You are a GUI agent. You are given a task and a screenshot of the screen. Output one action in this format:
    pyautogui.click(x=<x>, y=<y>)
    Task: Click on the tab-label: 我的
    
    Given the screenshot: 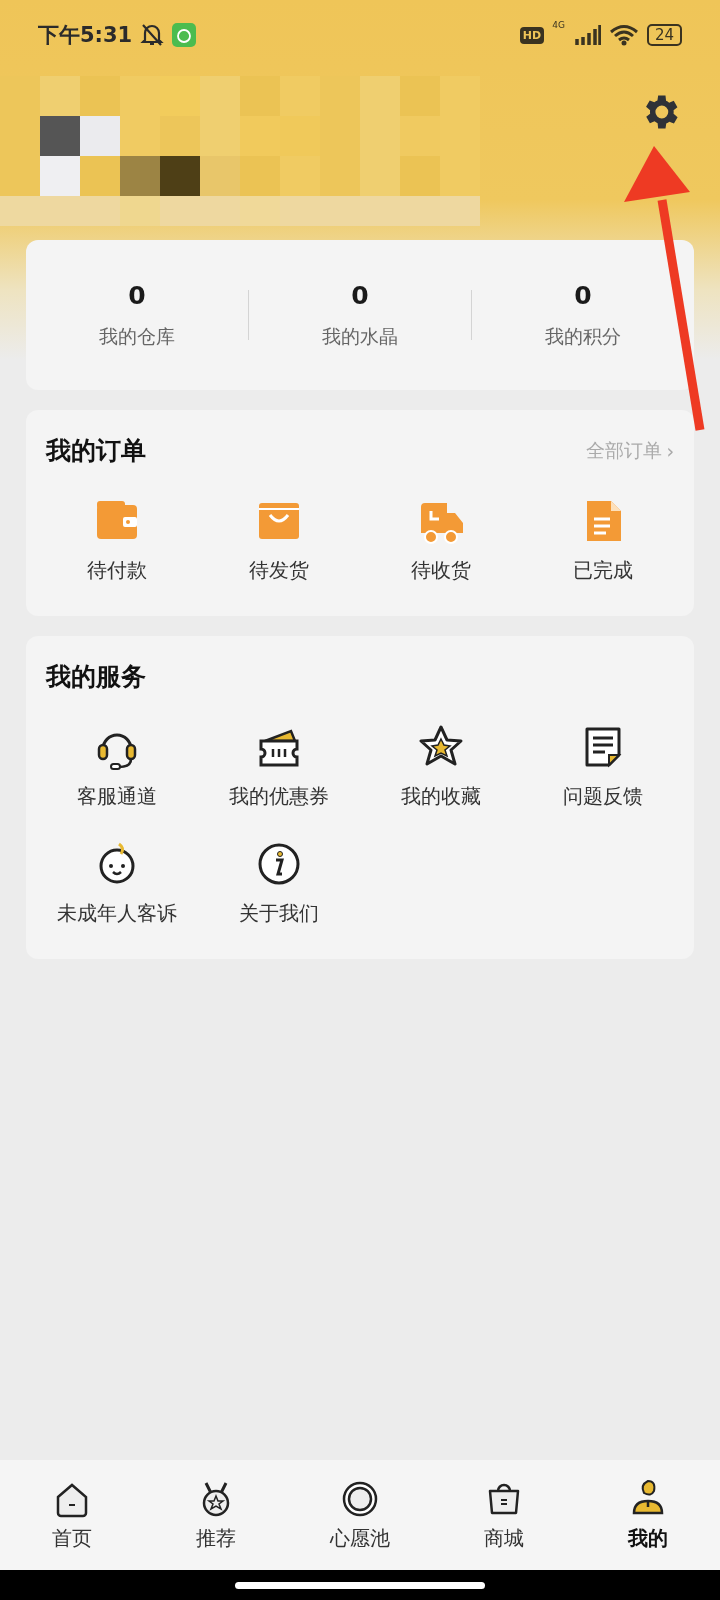 What is the action you would take?
    pyautogui.click(x=648, y=1538)
    